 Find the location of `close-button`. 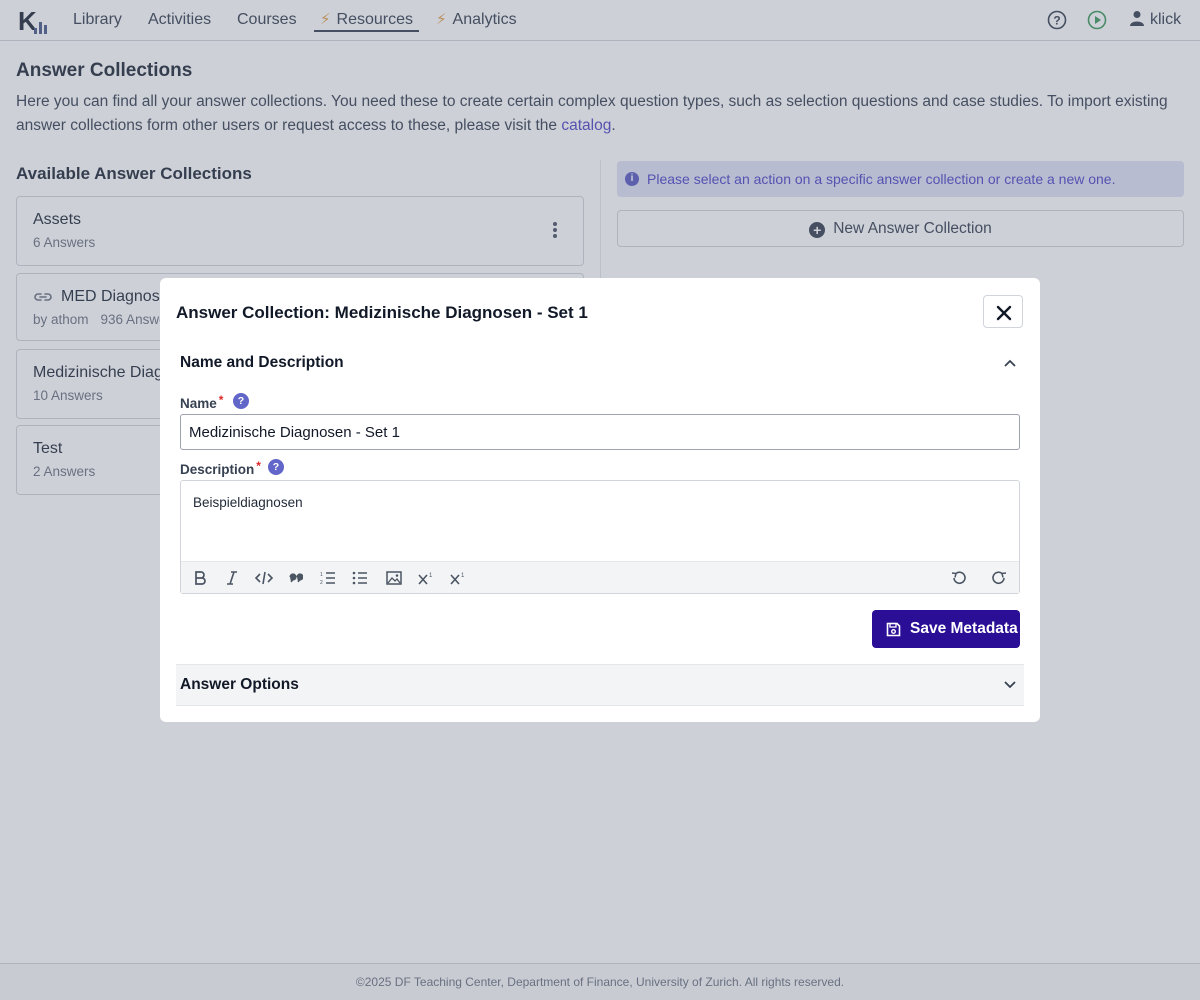

close-button is located at coordinates (1003, 311).